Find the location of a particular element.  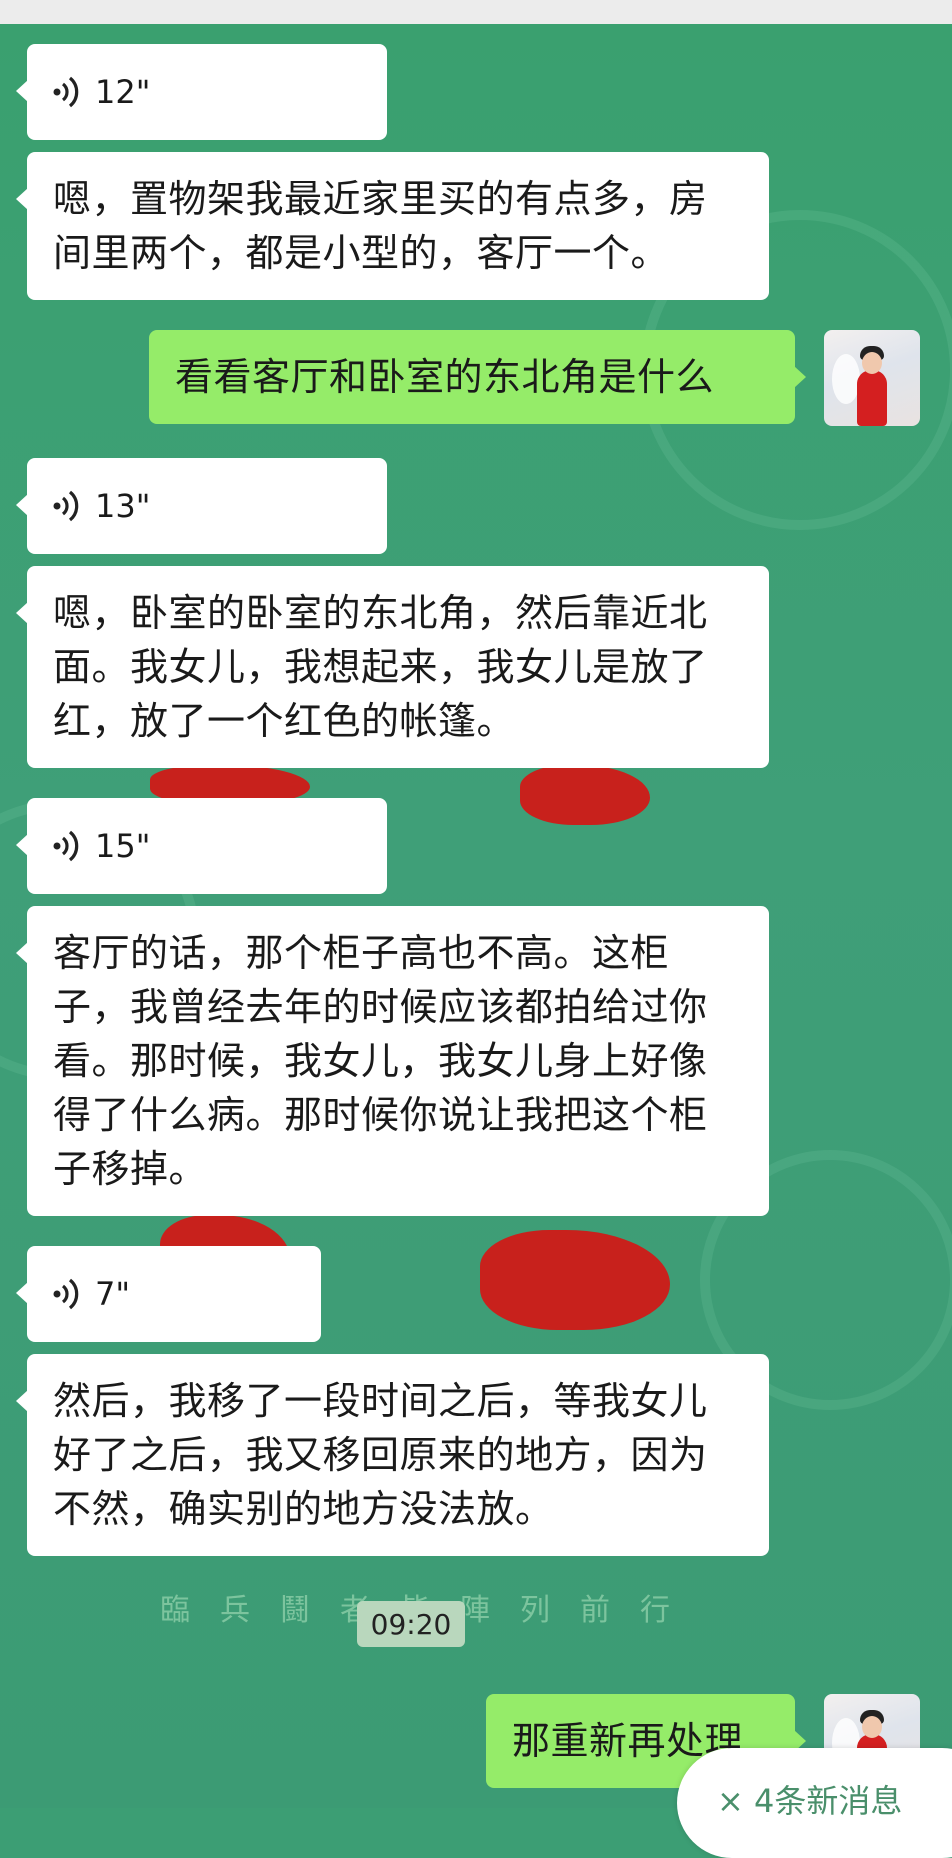

top-status-strip is located at coordinates (476, 12).